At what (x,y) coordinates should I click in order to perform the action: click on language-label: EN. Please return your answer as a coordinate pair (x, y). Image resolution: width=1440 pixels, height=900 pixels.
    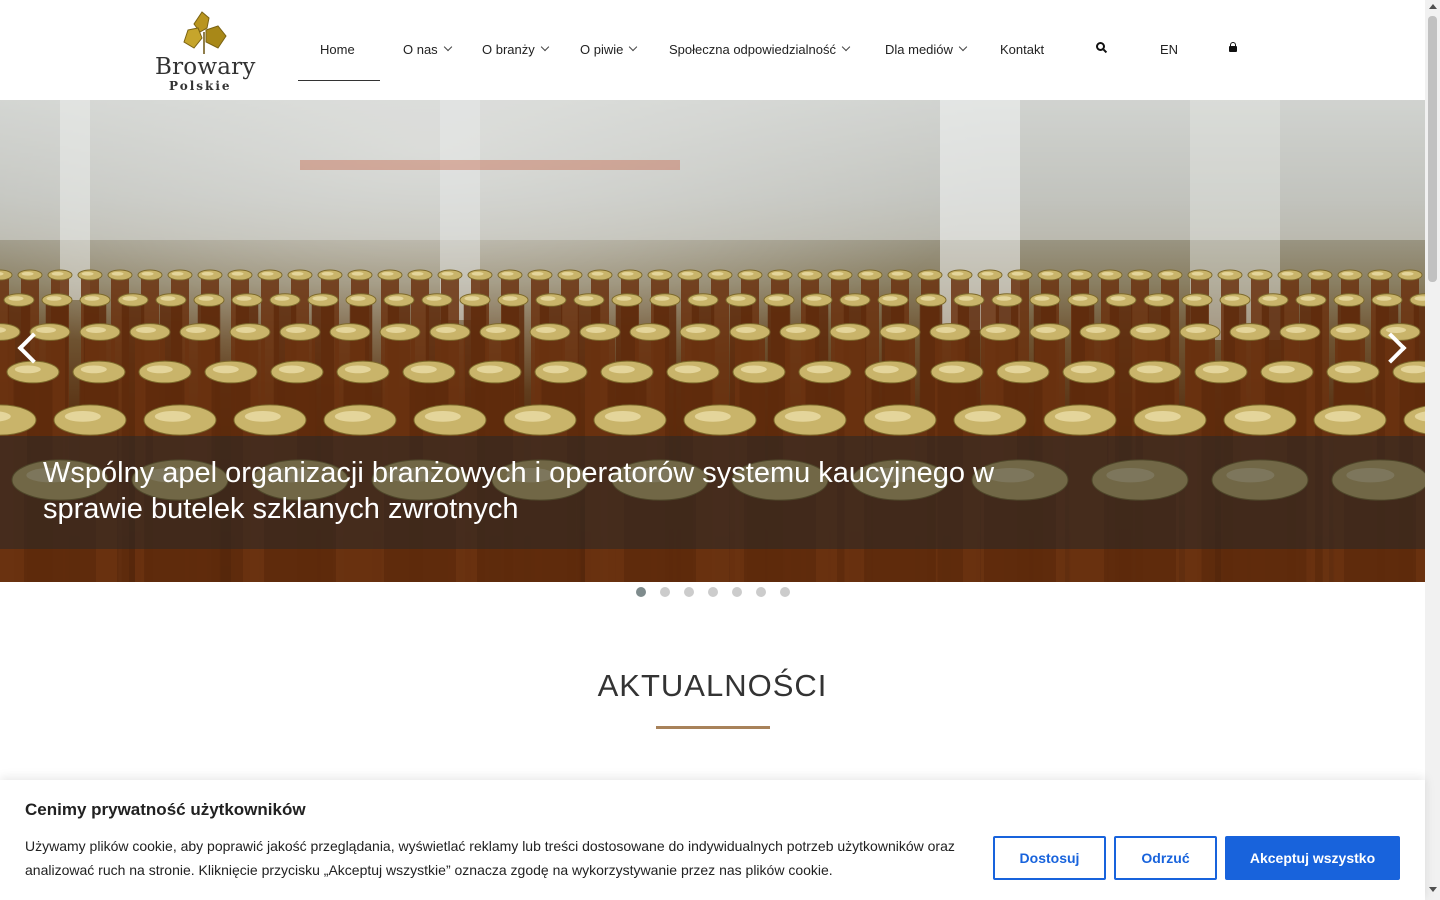
    Looking at the image, I should click on (1169, 49).